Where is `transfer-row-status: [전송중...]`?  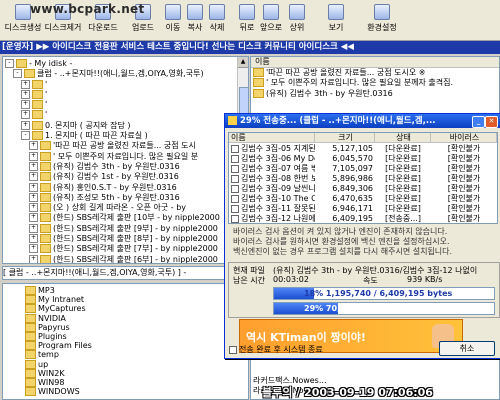
transfer-row-status: [전송중...] is located at coordinates (403, 218).